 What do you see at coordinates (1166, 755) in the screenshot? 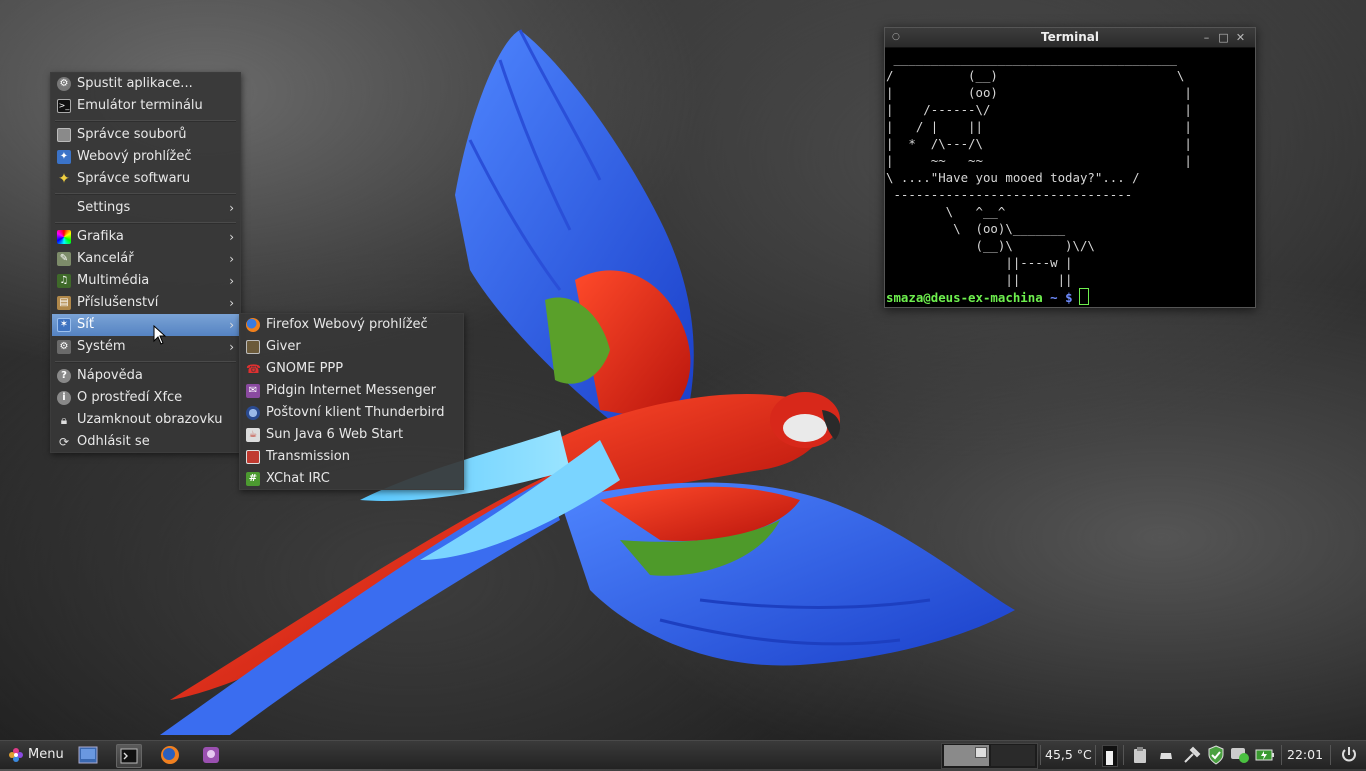
I see `drive-icon` at bounding box center [1166, 755].